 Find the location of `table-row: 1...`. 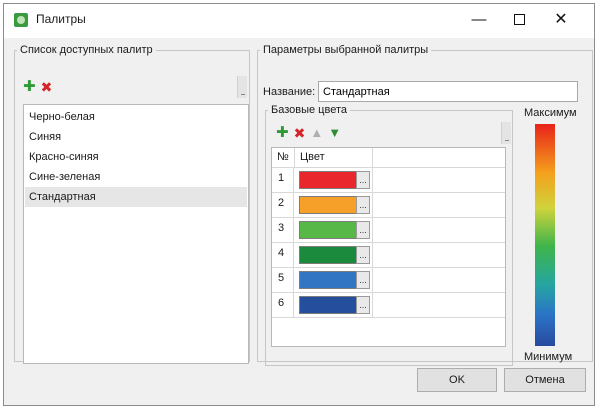

table-row: 1... is located at coordinates (388, 180).